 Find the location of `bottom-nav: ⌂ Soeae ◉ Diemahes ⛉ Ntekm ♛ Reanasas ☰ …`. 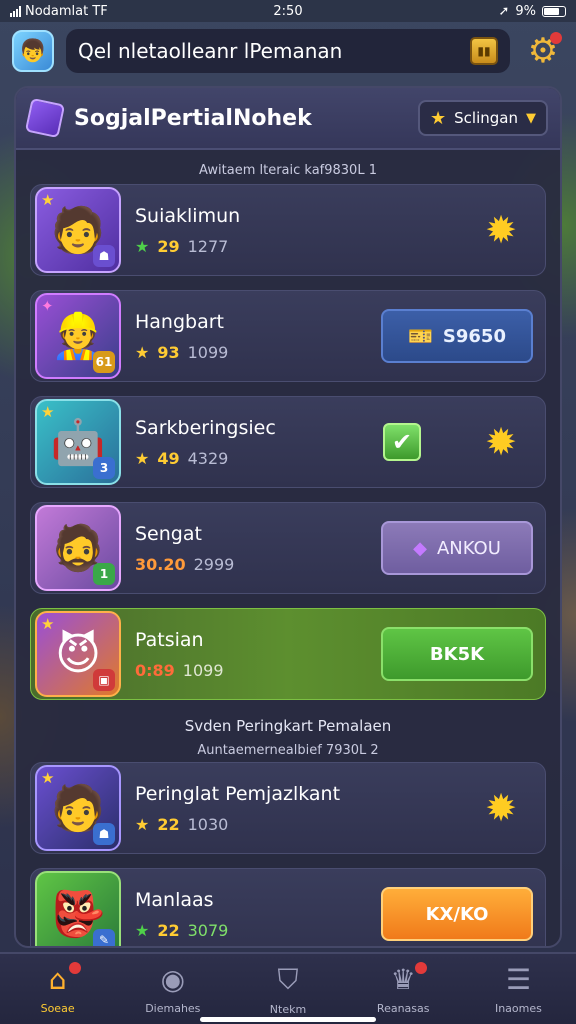

bottom-nav: ⌂ Soeae ◉ Diemahes ⛉ Ntekm ♛ Reanasas ☰ … is located at coordinates (288, 988).